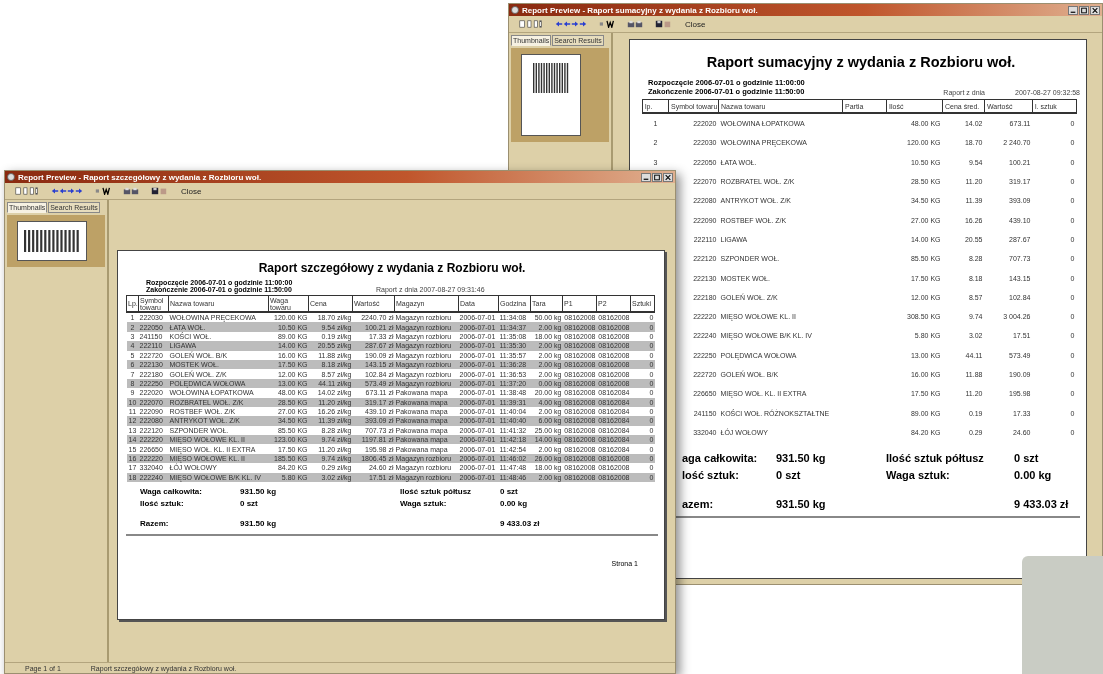 The width and height of the screenshot is (1103, 674). What do you see at coordinates (140, 177) in the screenshot?
I see `window-title: Report Preview - Raport szczegółowy z wydania z Rozbioru woł.` at bounding box center [140, 177].